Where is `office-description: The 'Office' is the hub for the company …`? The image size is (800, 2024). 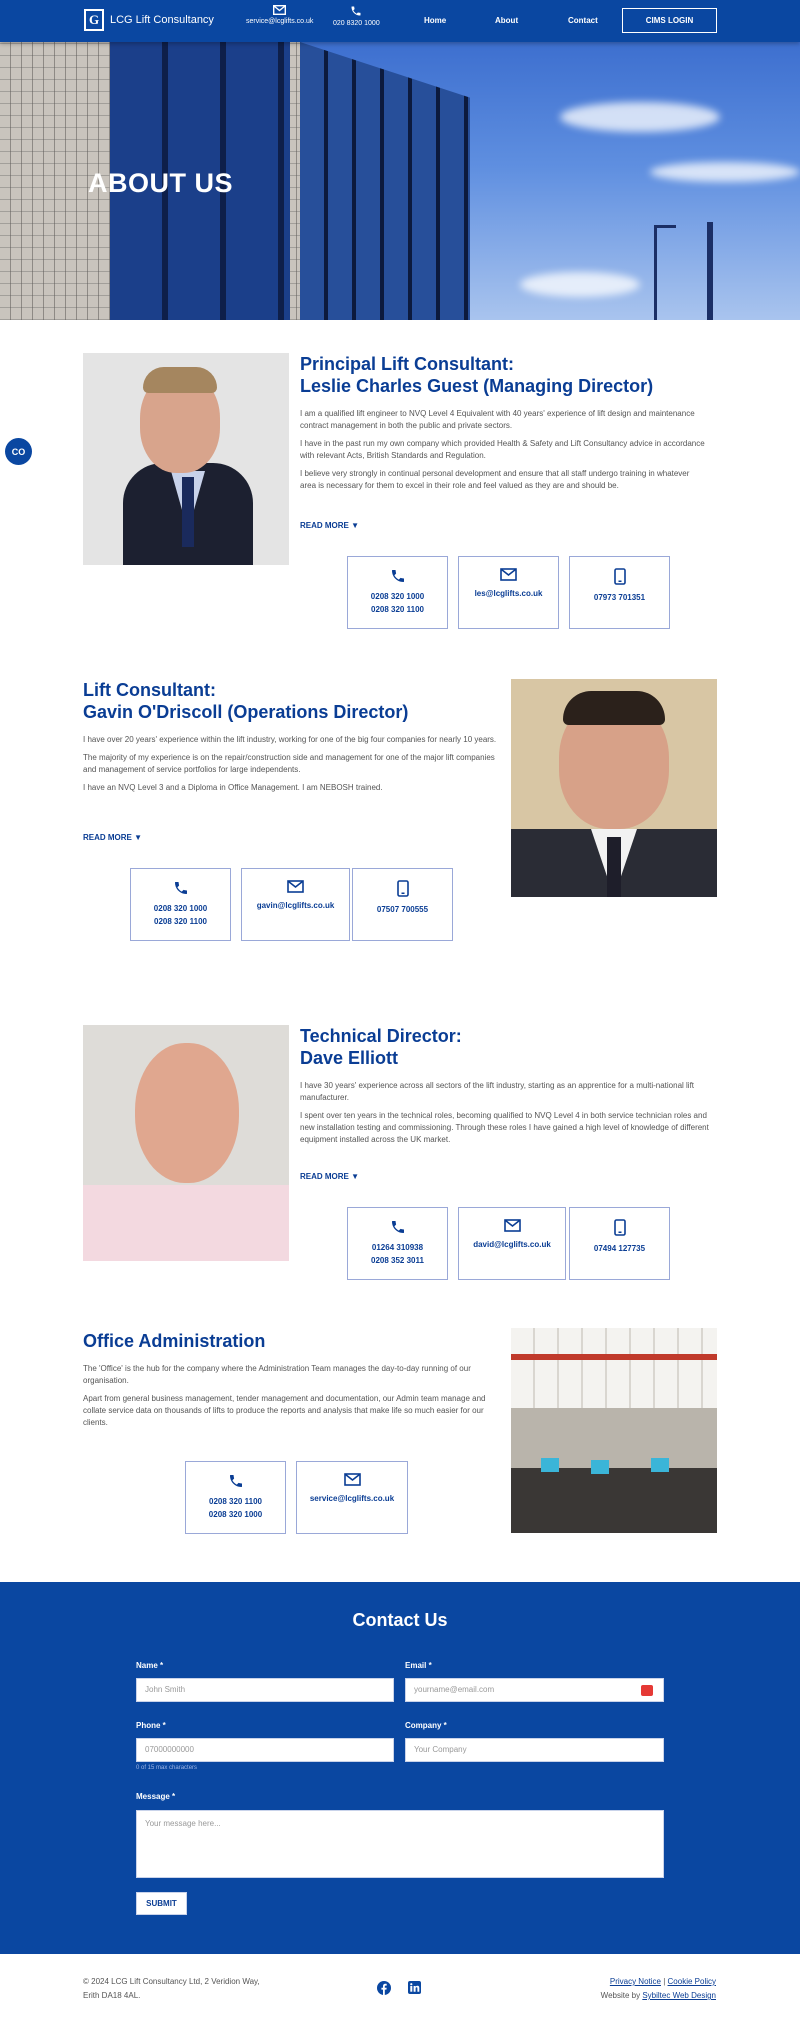 office-description: The 'Office' is the hub for the company … is located at coordinates (290, 1399).